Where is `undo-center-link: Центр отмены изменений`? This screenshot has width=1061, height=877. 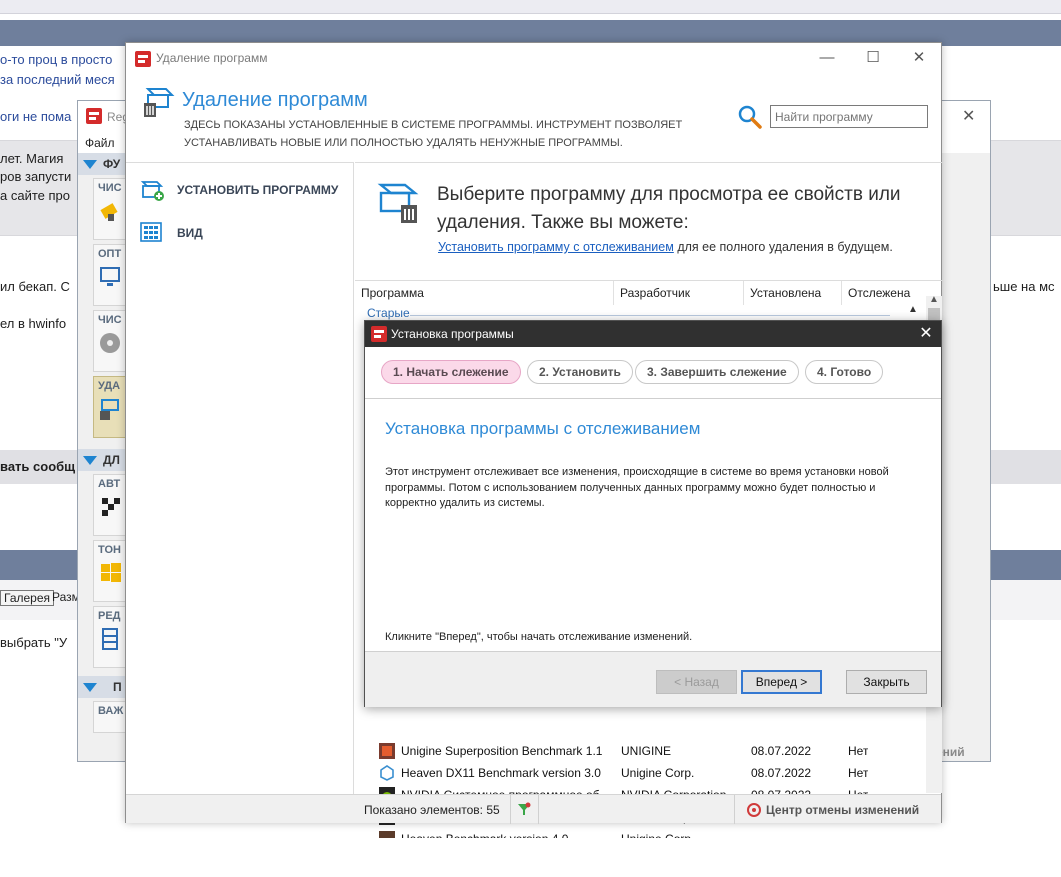 undo-center-link: Центр отмены изменений is located at coordinates (842, 810).